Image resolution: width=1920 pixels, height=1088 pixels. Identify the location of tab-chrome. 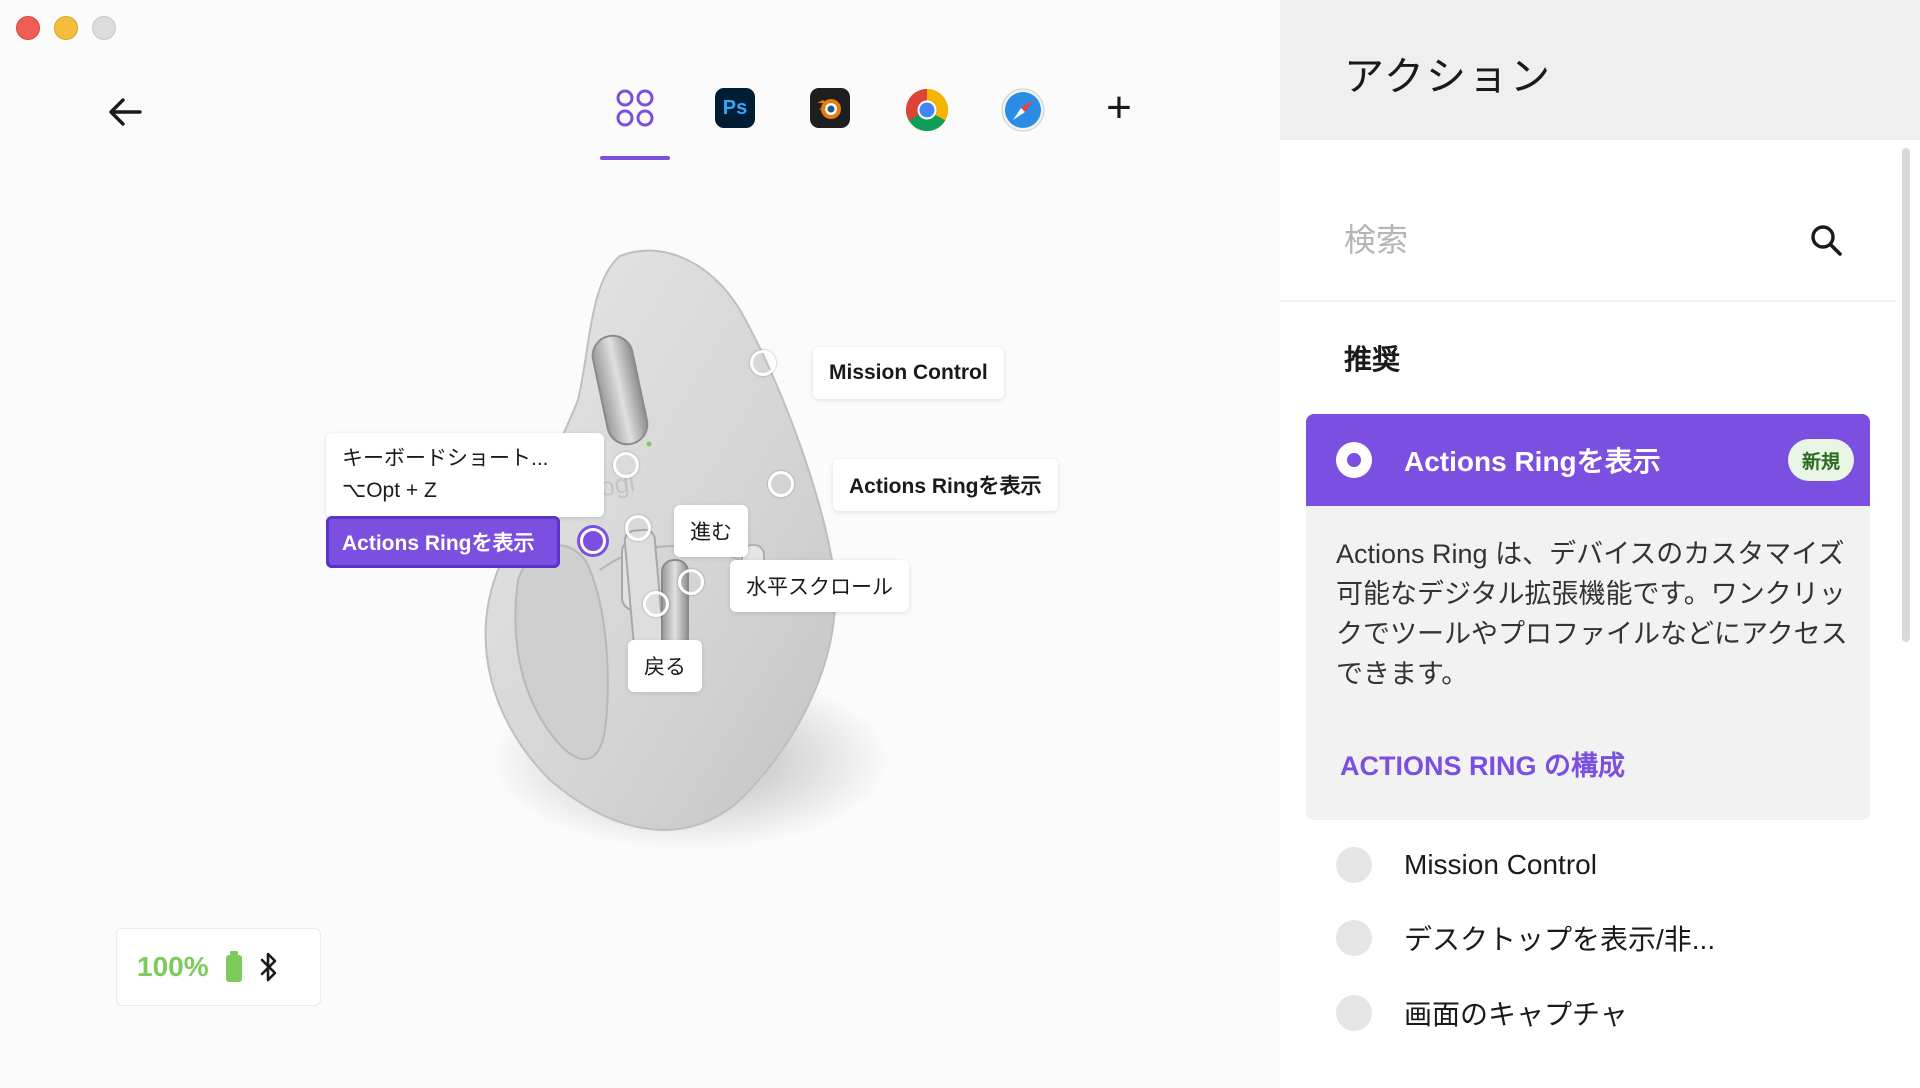
(927, 120).